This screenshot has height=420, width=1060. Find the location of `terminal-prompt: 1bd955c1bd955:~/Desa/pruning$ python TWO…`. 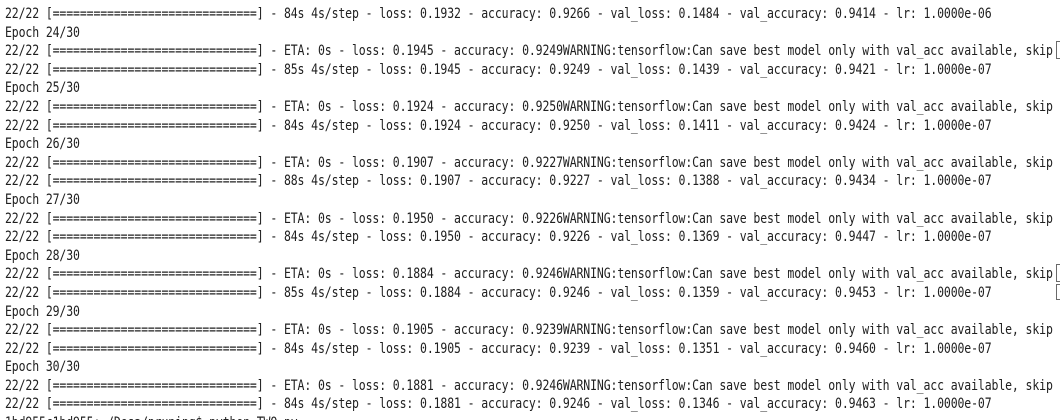

terminal-prompt: 1bd955c1bd955:~/Desa/pruning$ python TWO… is located at coordinates (529, 415).